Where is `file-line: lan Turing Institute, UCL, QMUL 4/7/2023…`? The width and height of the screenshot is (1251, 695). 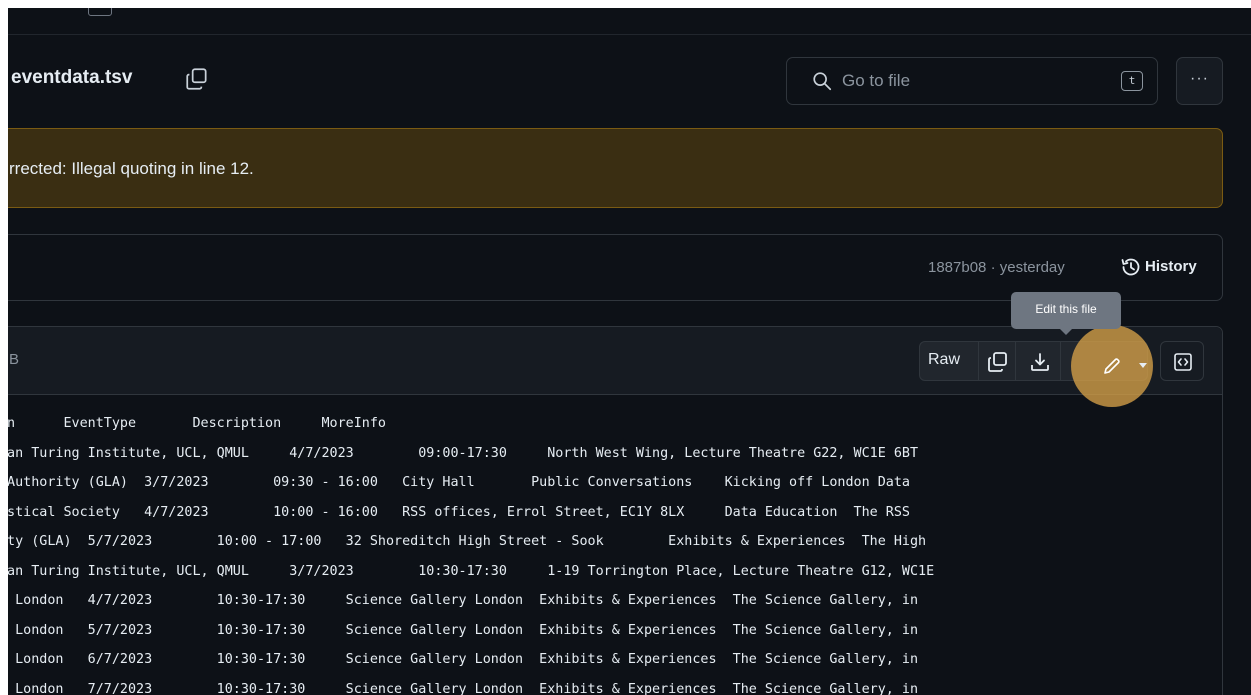 file-line: lan Turing Institute, UCL, QMUL 4/7/2023… is located at coordinates (463, 453).